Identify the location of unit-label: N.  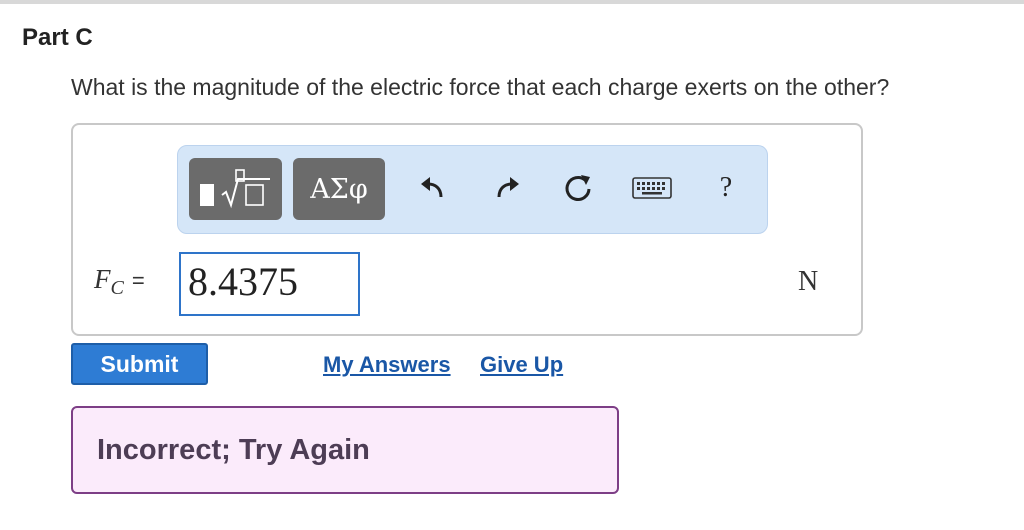
(808, 281).